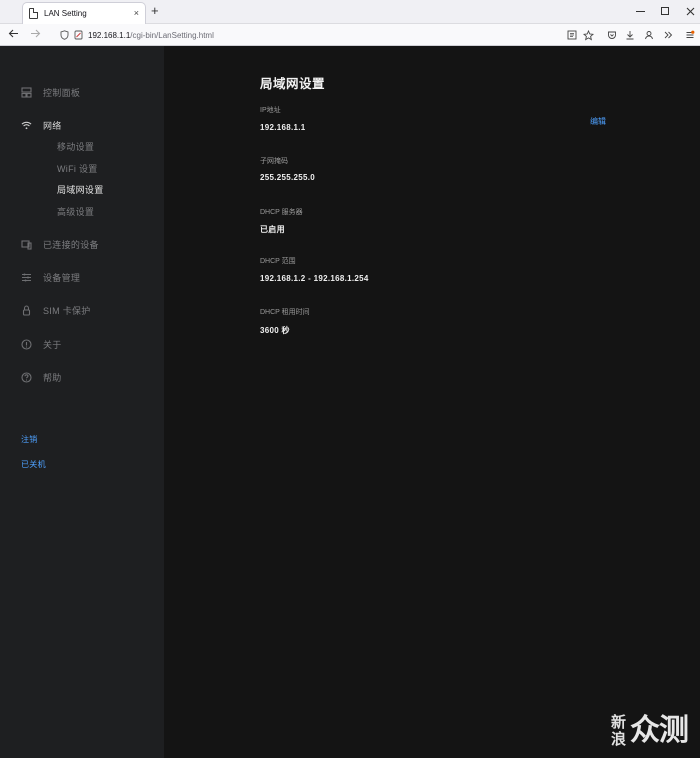 Image resolution: width=700 pixels, height=758 pixels. What do you see at coordinates (67, 310) in the screenshot?
I see `sidebar-item-label: SIM 卡保护` at bounding box center [67, 310].